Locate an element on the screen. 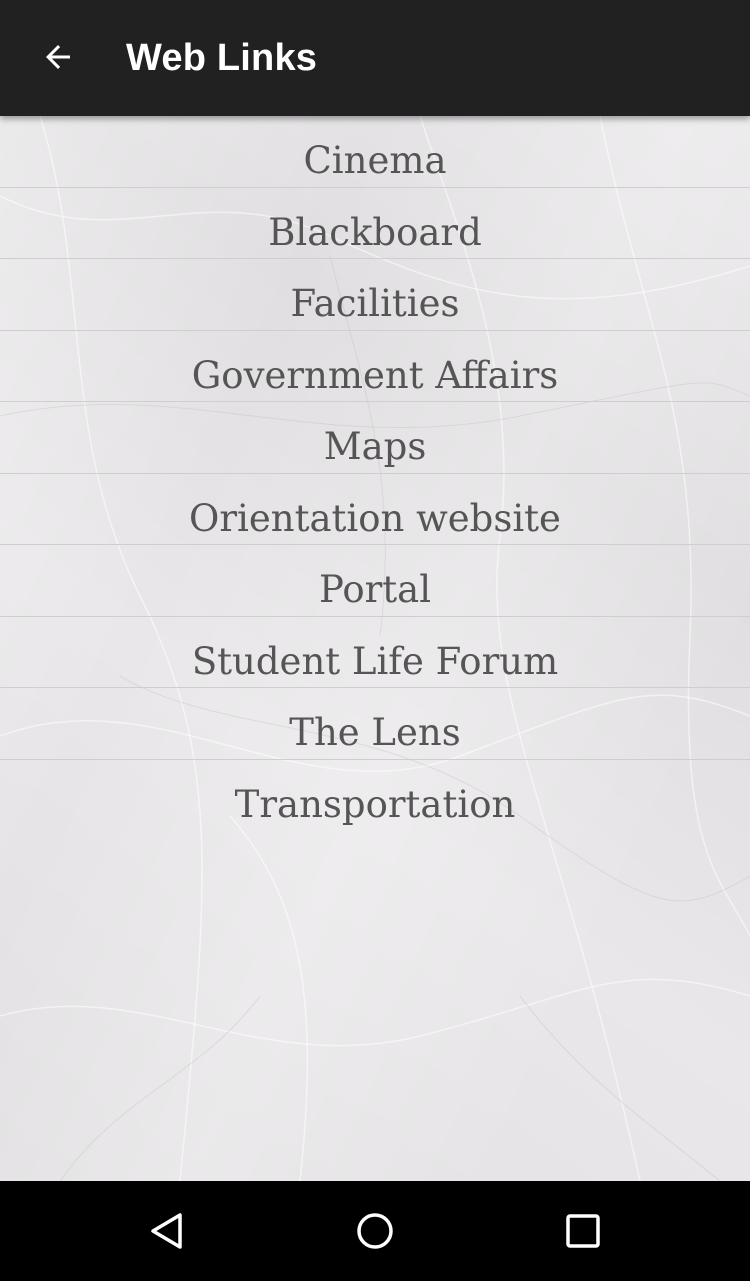  back-button is located at coordinates (58, 57).